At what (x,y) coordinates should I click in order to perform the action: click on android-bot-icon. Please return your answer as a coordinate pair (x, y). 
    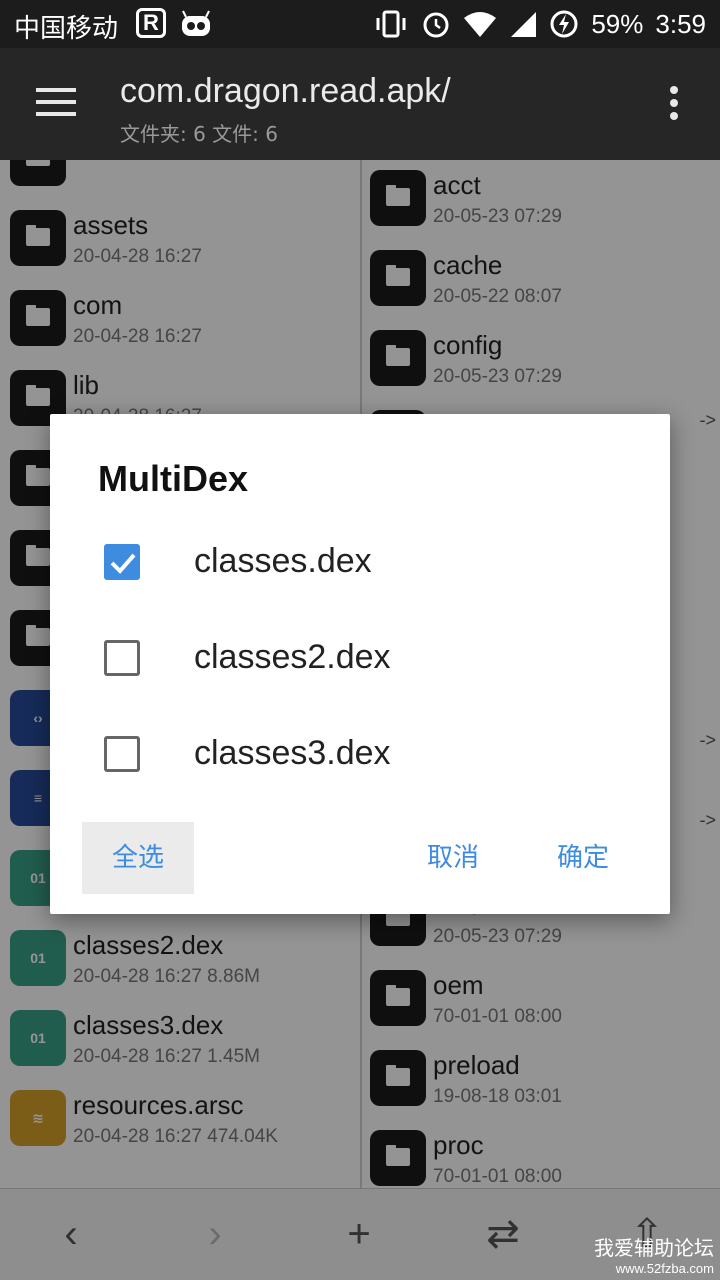
    Looking at the image, I should click on (196, 23).